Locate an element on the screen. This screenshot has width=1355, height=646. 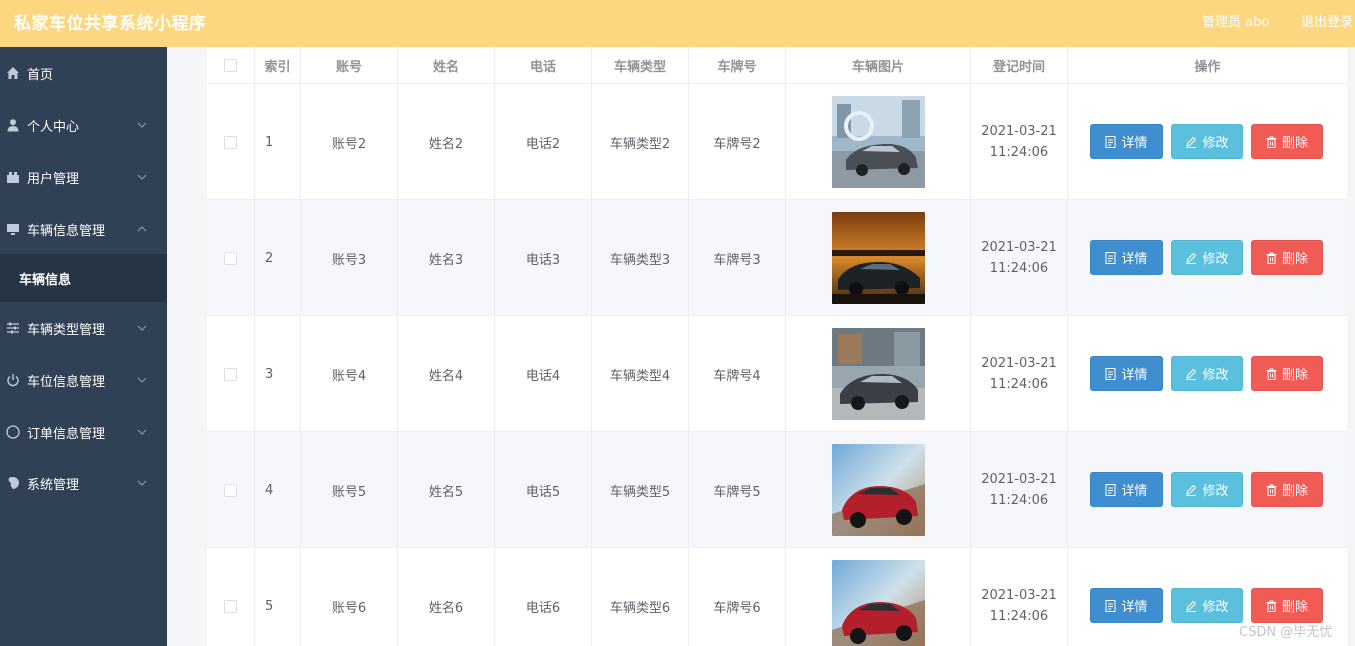
header-select-all is located at coordinates (231, 65).